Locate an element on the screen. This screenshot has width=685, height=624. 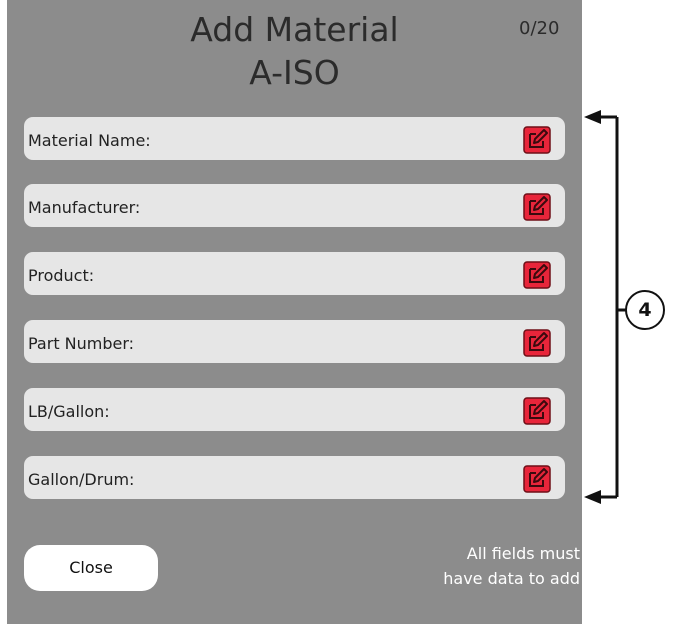
arrowhead-top is located at coordinates (592, 117).